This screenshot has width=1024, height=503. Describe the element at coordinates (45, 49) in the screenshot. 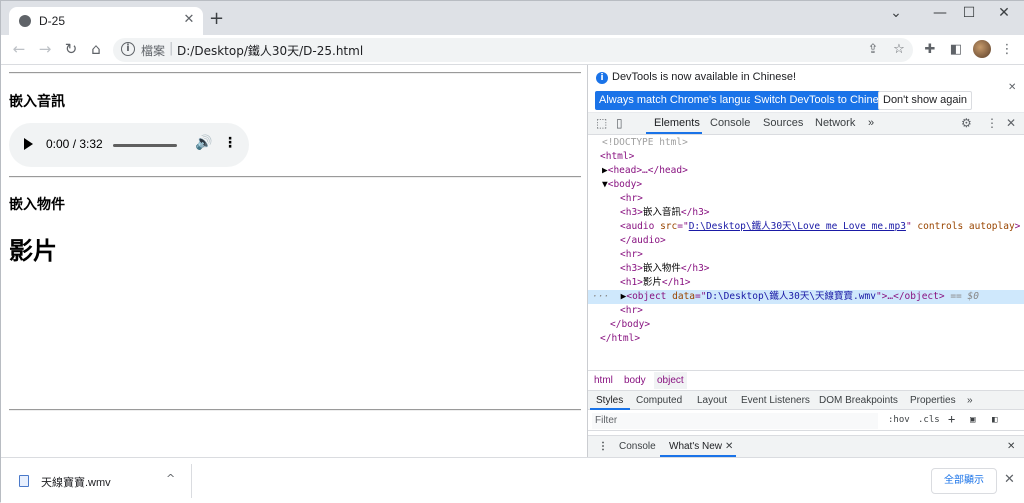

I see `forward-button: →` at that location.